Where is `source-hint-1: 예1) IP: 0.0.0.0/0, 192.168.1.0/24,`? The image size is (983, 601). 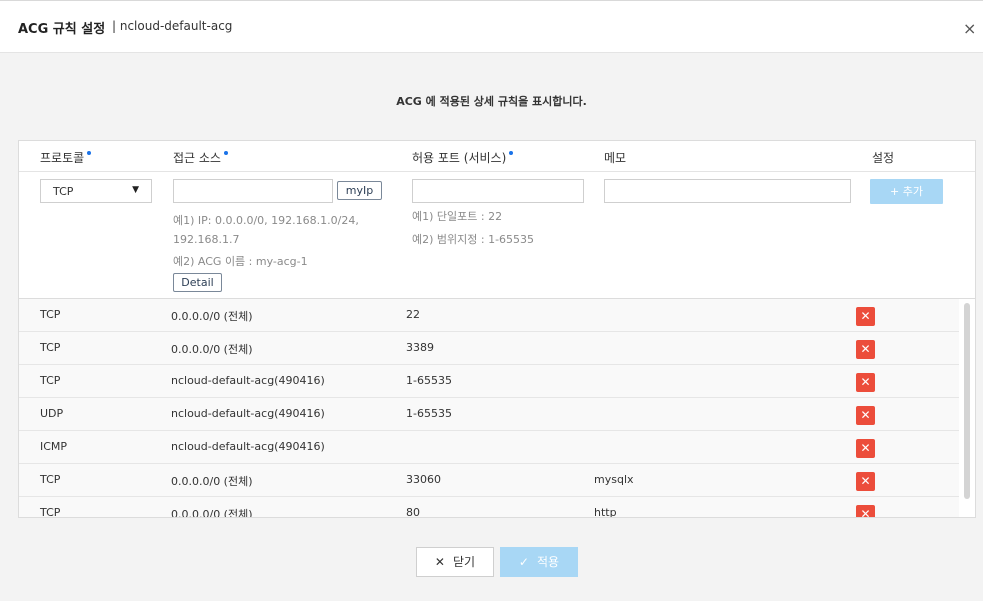
source-hint-1: 예1) IP: 0.0.0.0/0, 192.168.1.0/24, is located at coordinates (266, 220).